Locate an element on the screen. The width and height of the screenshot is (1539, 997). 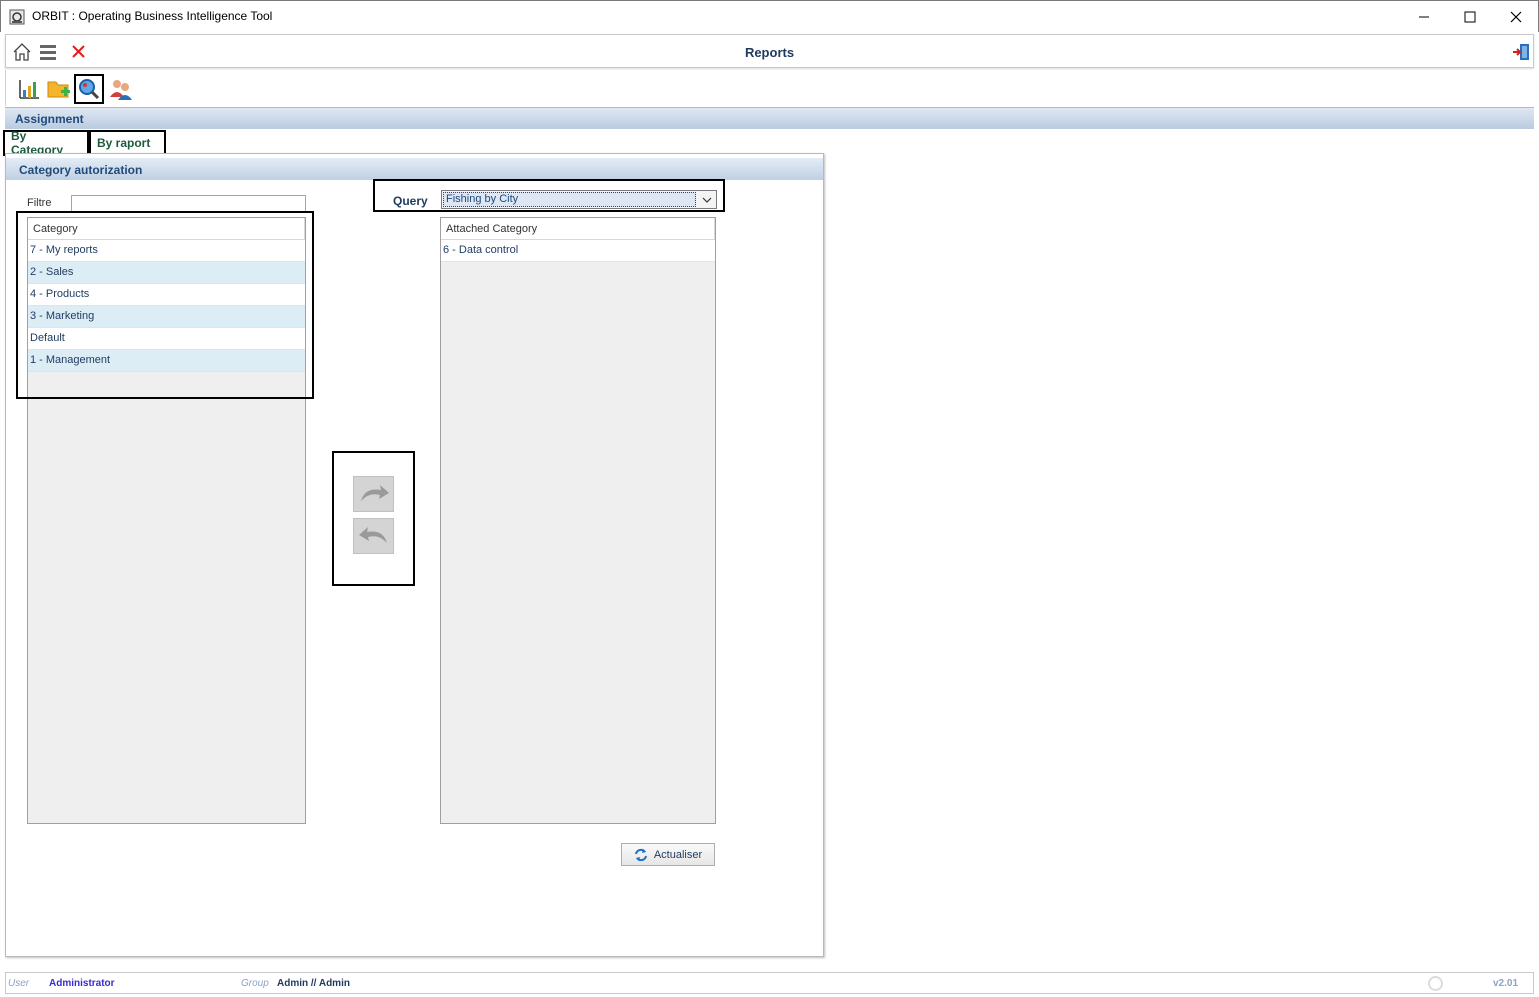
app-header: Reports is located at coordinates (769, 51).